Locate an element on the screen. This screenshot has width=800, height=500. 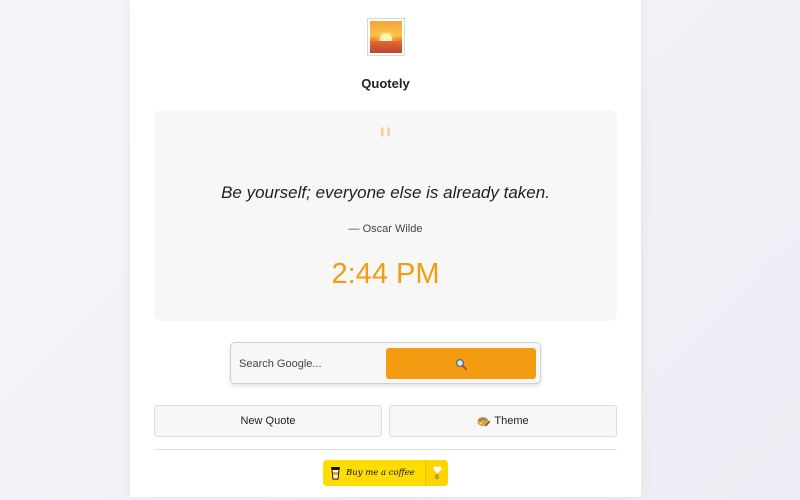
app-title: Quotely is located at coordinates (385, 83).